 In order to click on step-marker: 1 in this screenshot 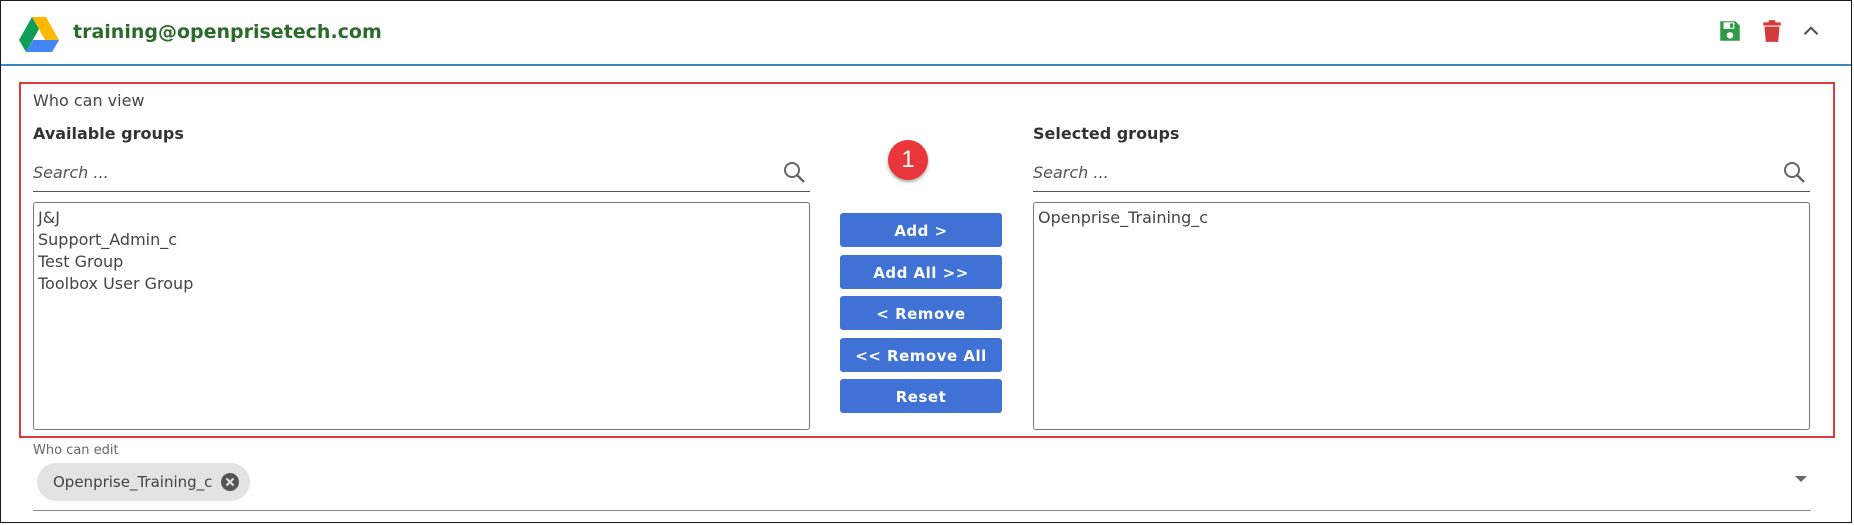, I will do `click(908, 160)`.